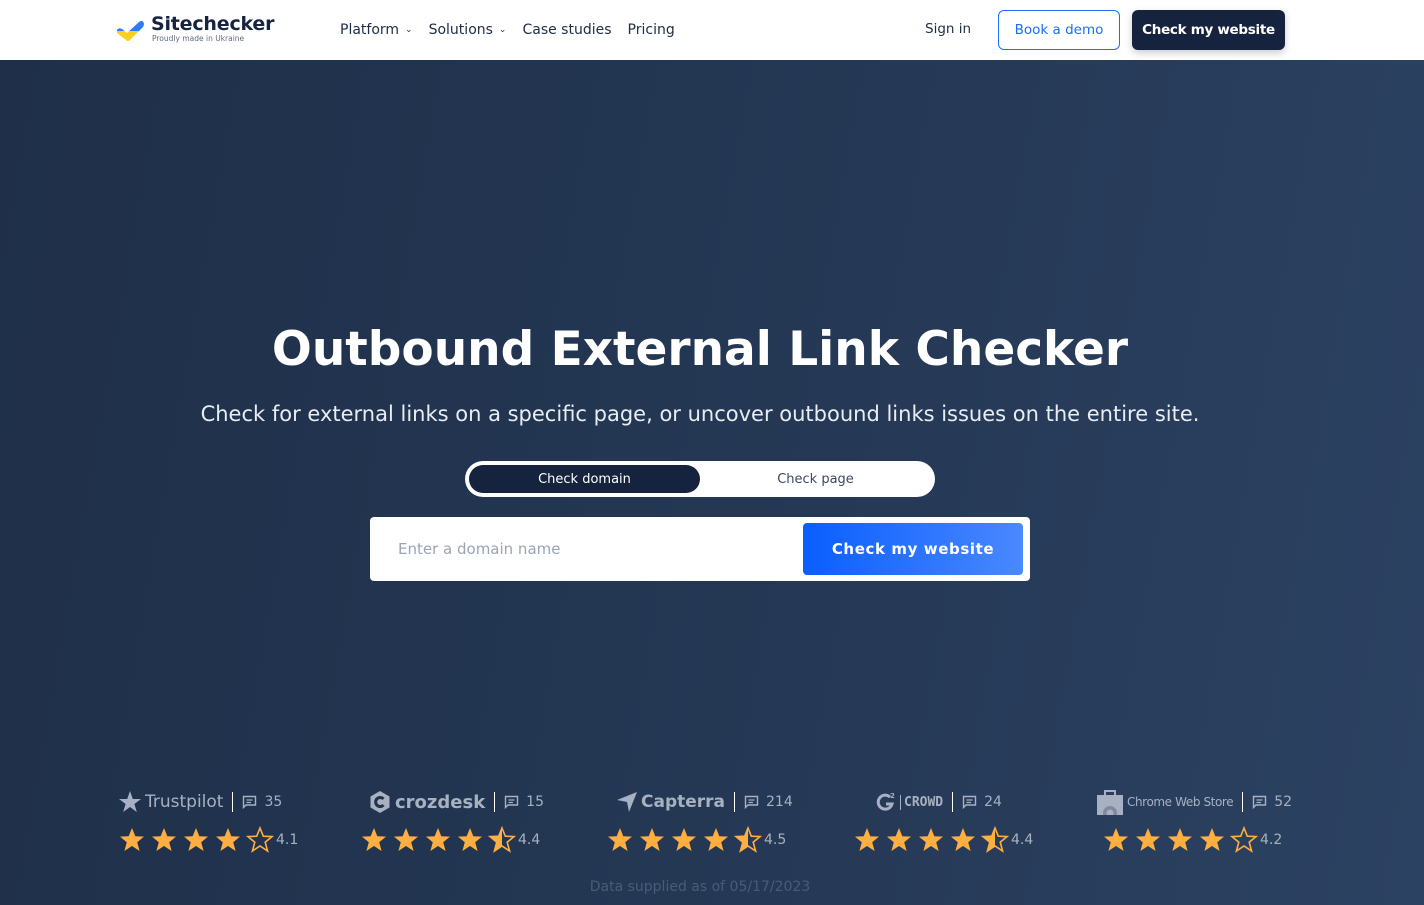 The image size is (1424, 905). What do you see at coordinates (130, 30) in the screenshot?
I see `heart-check-logo-icon` at bounding box center [130, 30].